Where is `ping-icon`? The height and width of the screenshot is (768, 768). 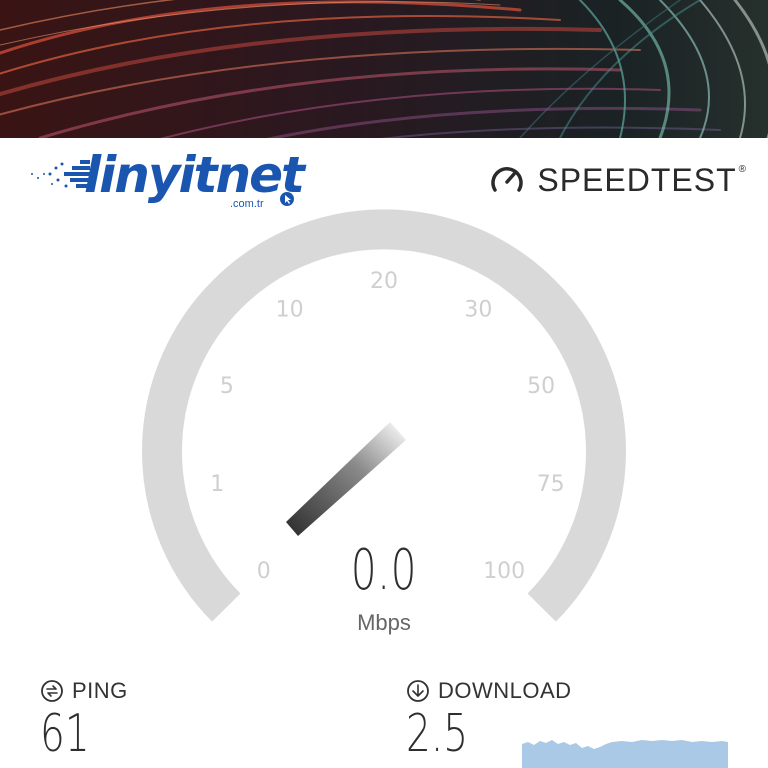
ping-icon is located at coordinates (52, 691).